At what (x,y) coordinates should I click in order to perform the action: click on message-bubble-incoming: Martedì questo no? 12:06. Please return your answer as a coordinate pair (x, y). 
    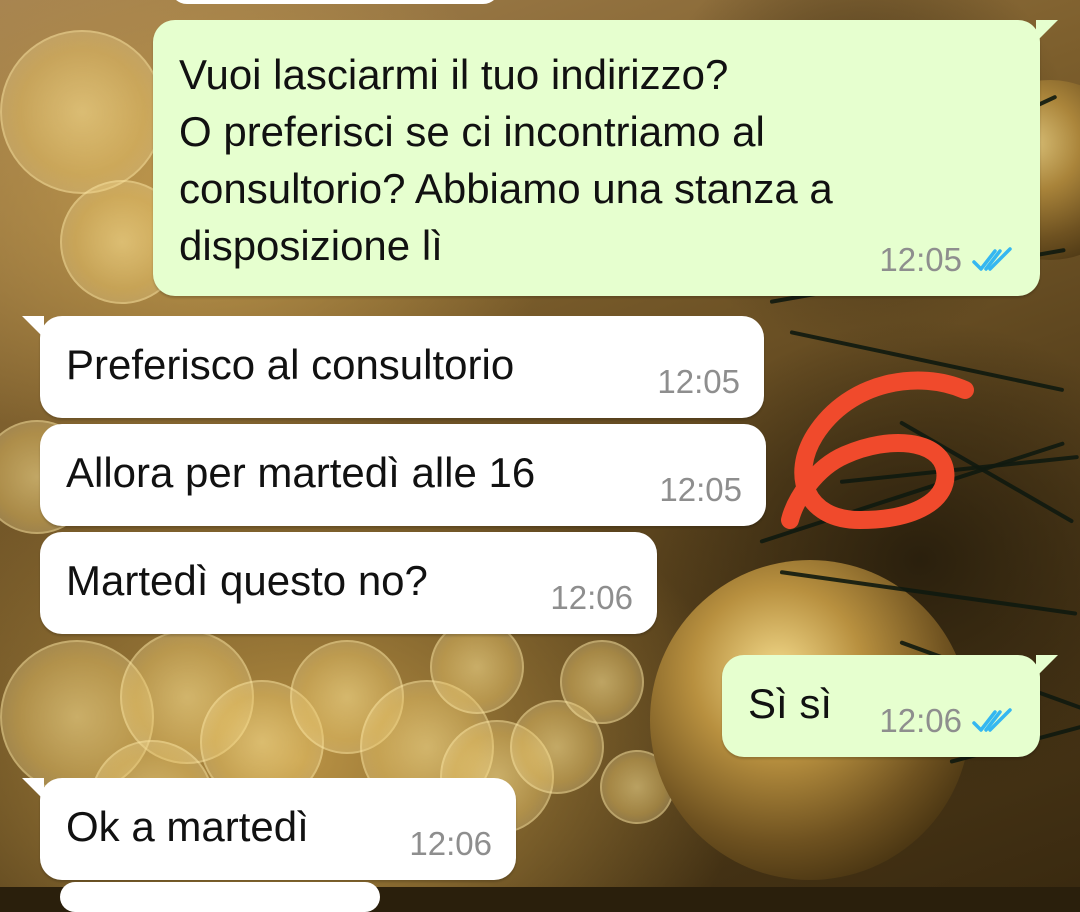
    Looking at the image, I should click on (348, 583).